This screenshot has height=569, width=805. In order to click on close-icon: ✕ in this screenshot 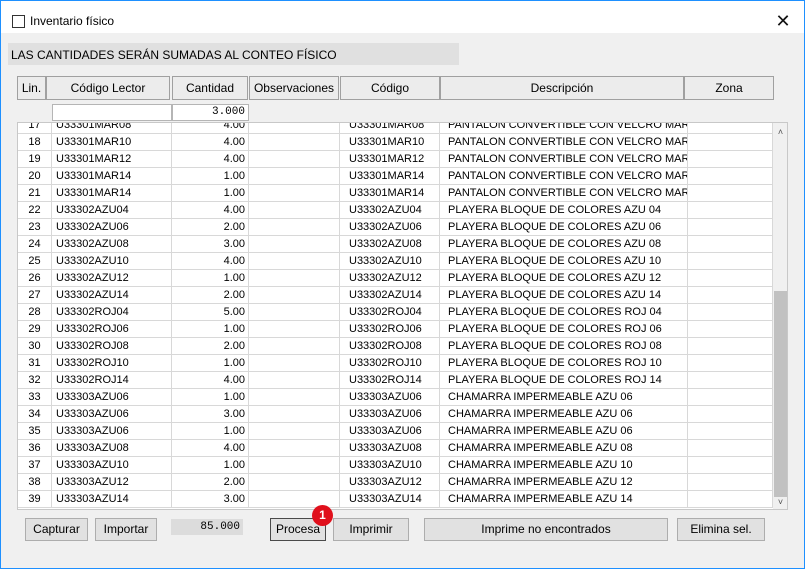, I will do `click(783, 21)`.